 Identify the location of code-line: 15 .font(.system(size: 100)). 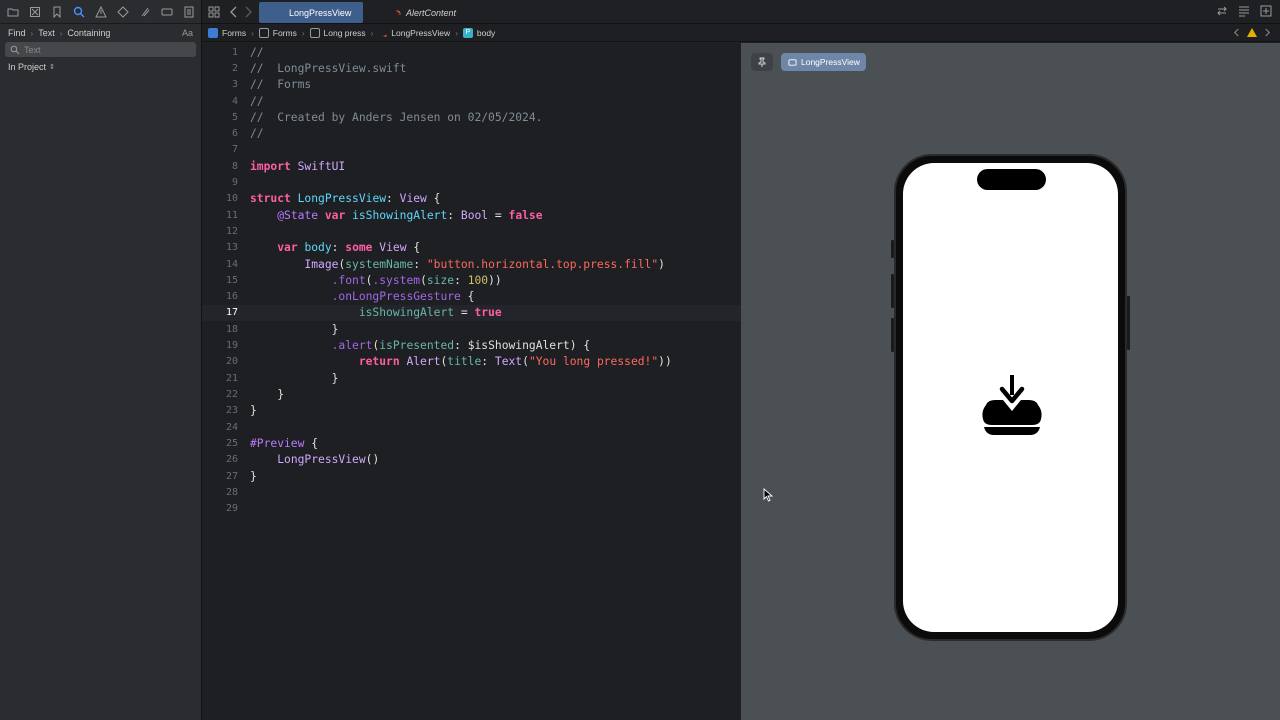
(471, 281).